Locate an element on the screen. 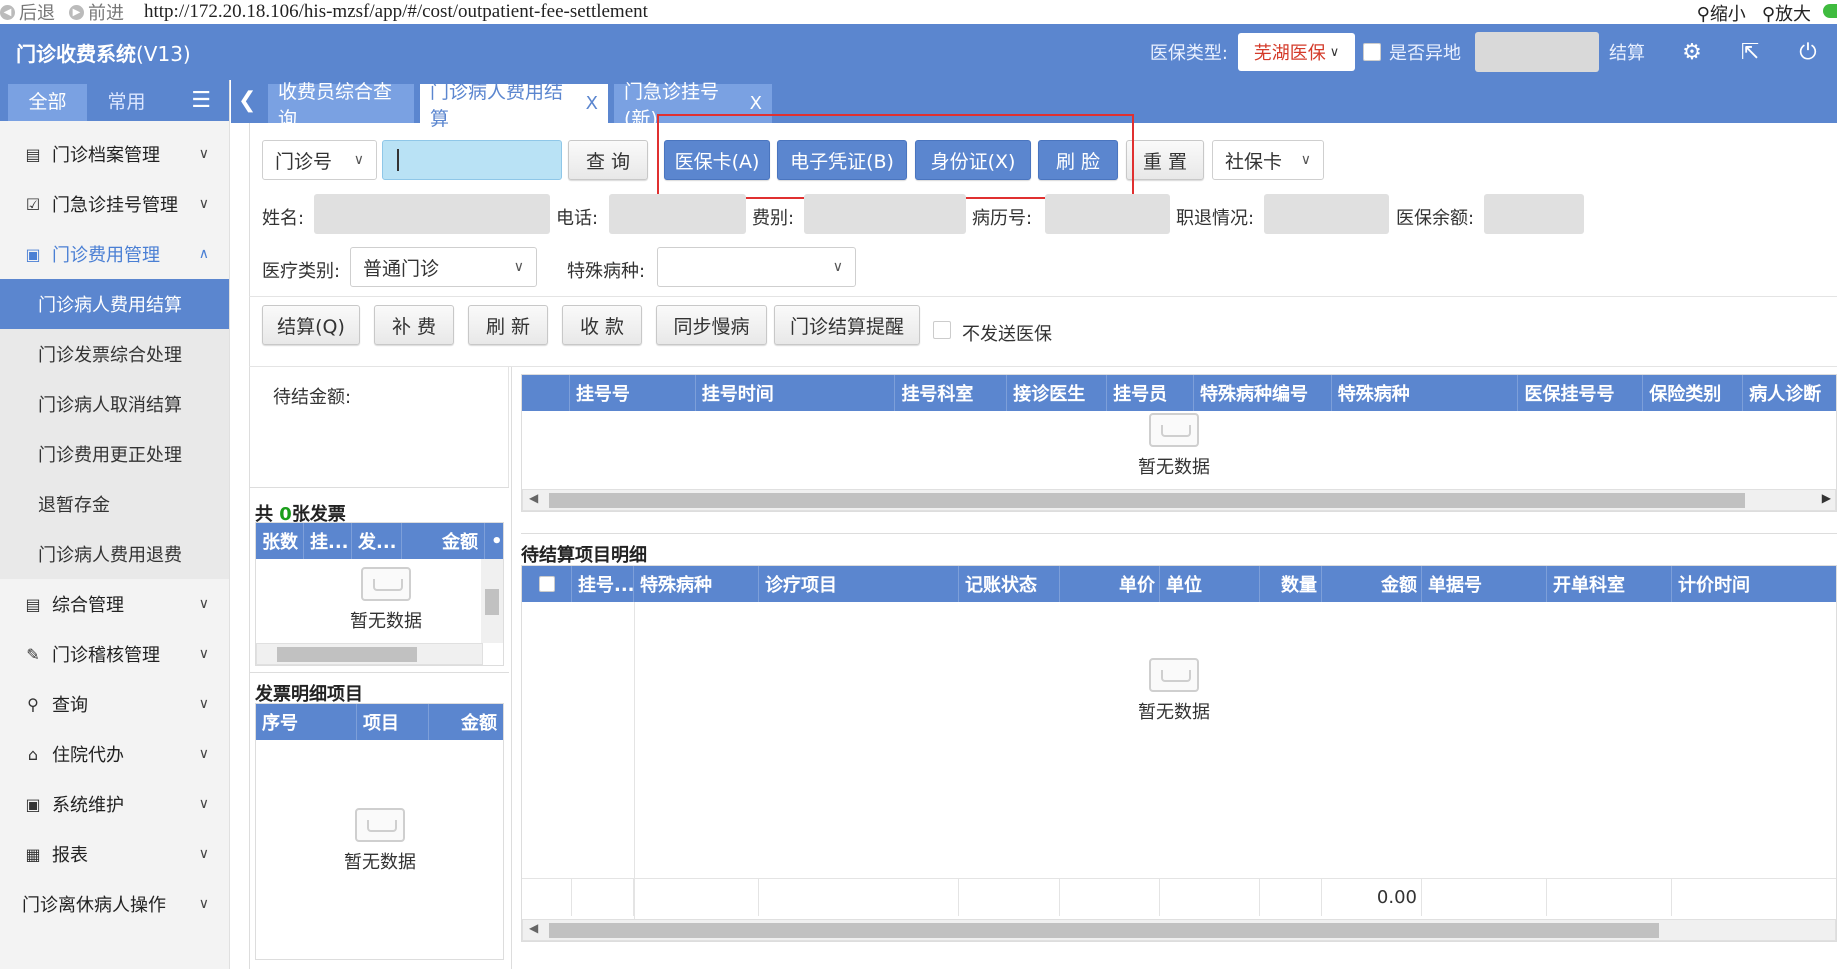  chevron-left-icon: ❮ is located at coordinates (247, 100).